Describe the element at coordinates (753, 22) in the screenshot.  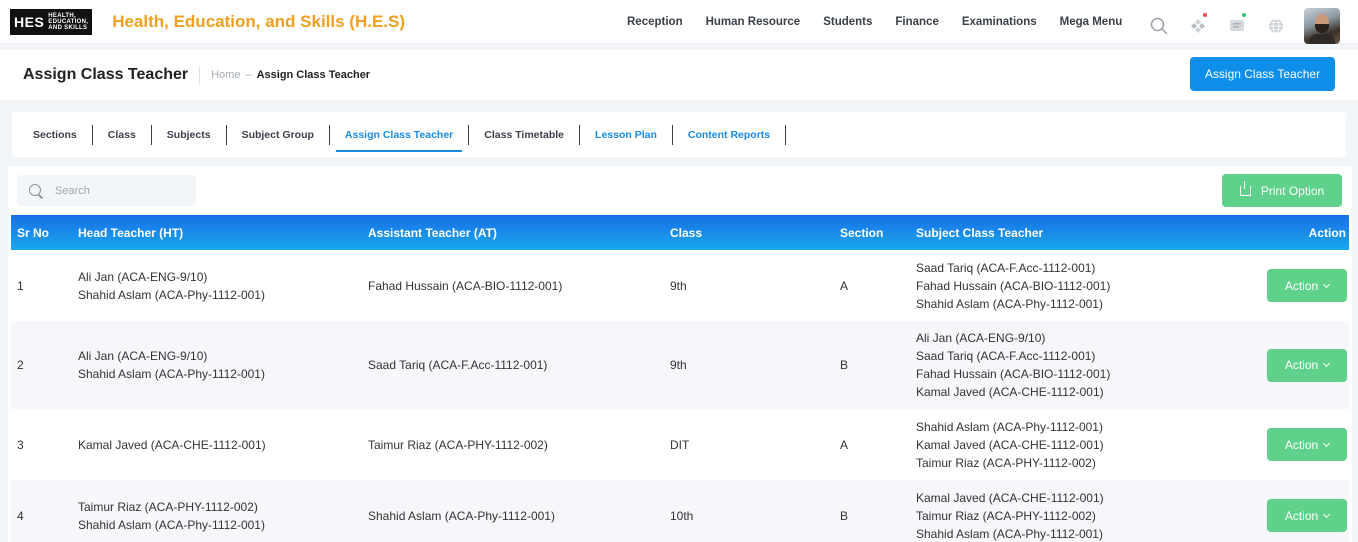
I see `nav-human-resource: Human Resource` at that location.